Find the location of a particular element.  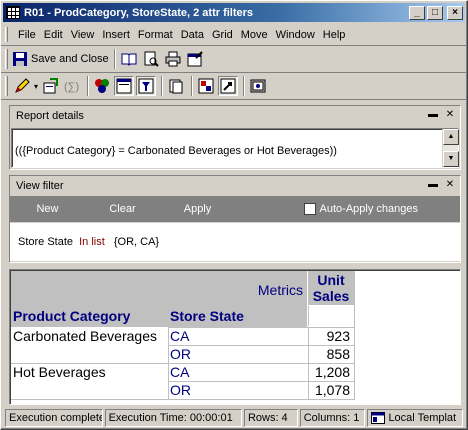

save-and-close-label: Save and Close is located at coordinates (70, 59).